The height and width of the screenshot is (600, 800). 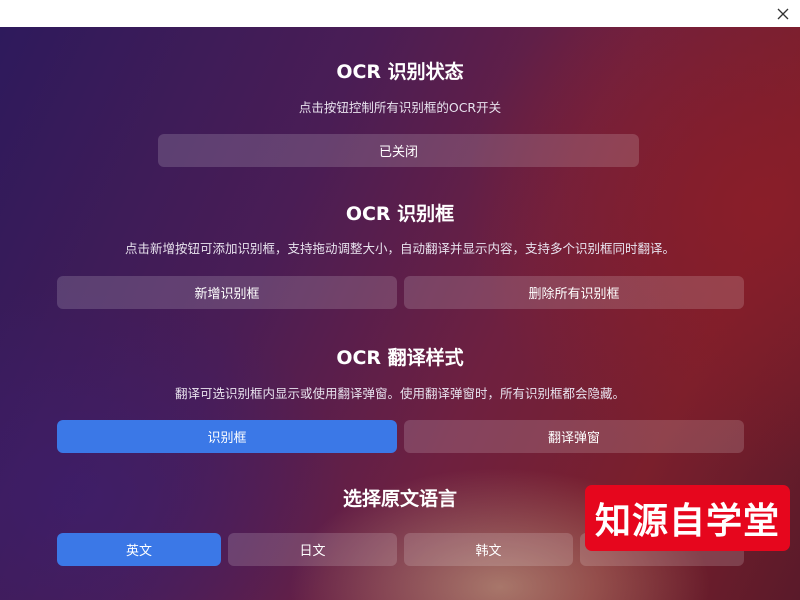 What do you see at coordinates (400, 214) in the screenshot?
I see `ocr-box-title: OCR 识别框` at bounding box center [400, 214].